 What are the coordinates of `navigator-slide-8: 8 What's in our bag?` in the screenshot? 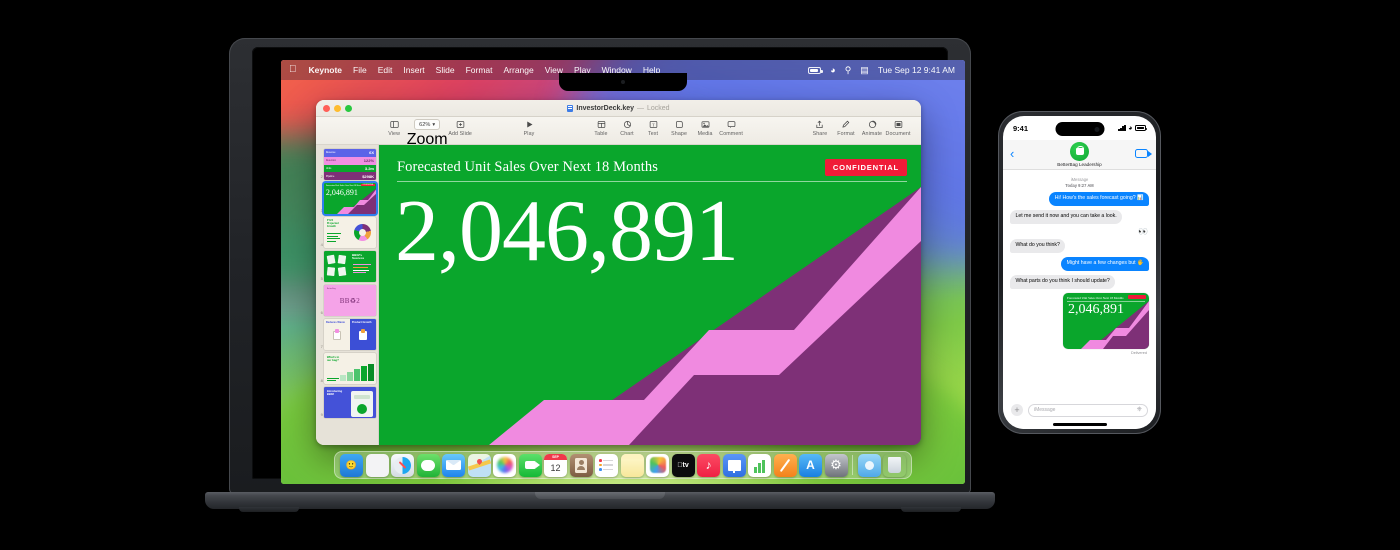 It's located at (347, 368).